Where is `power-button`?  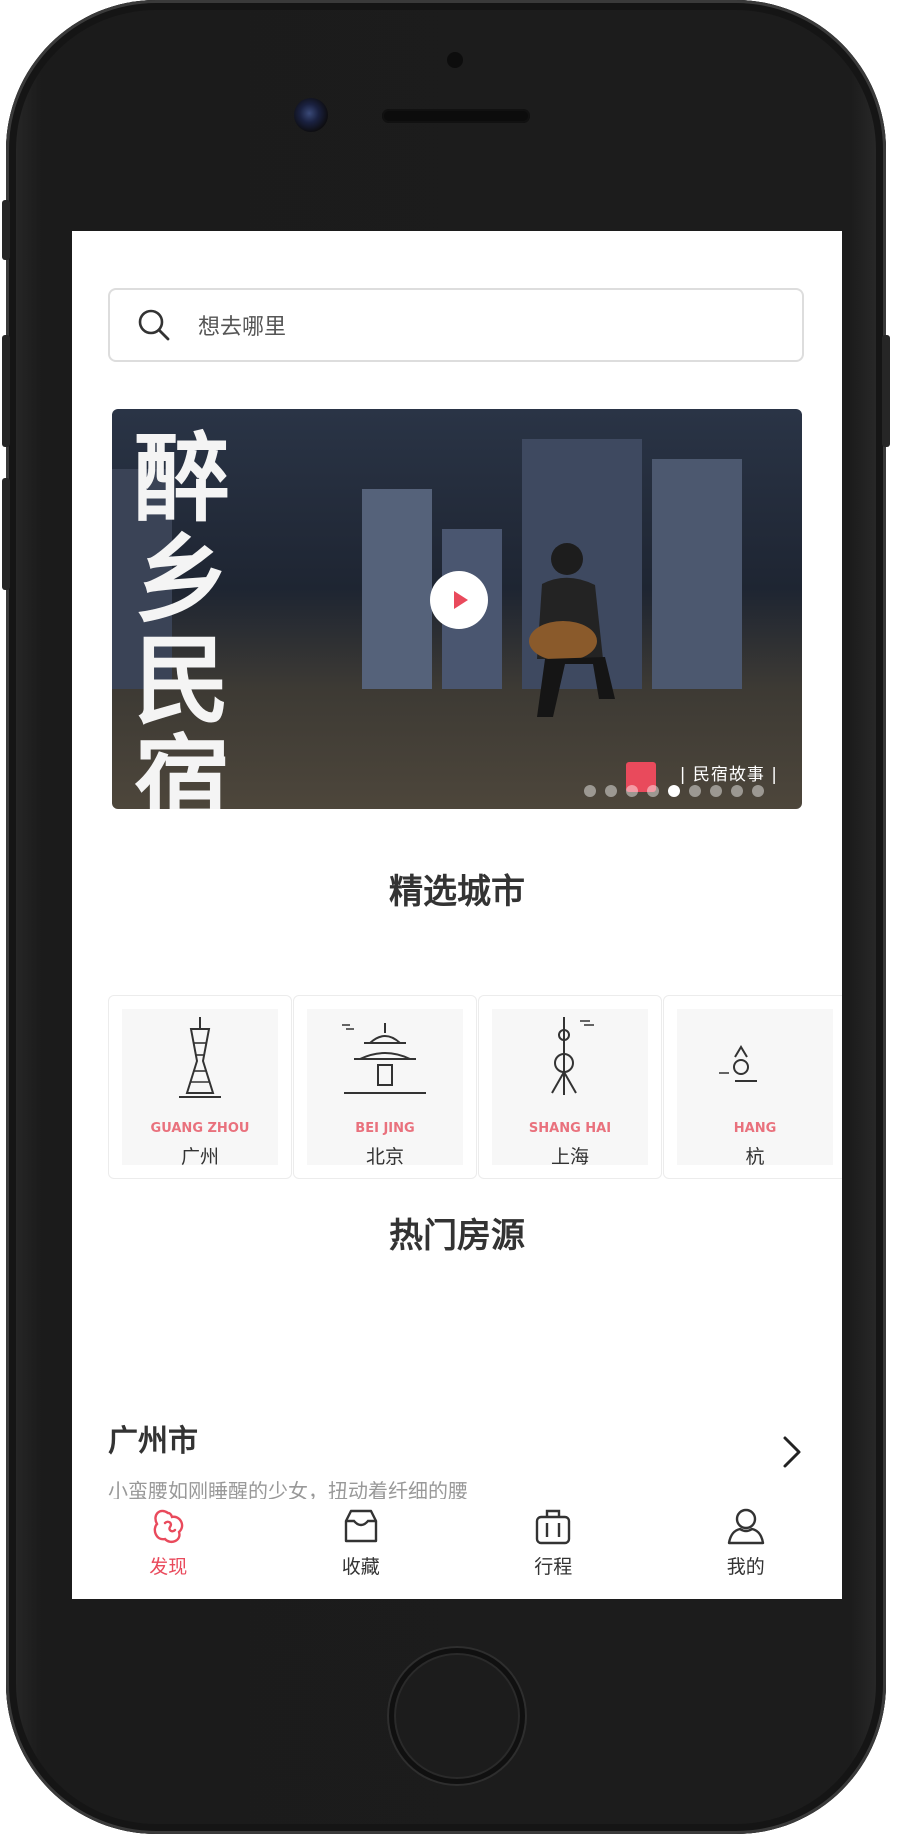 power-button is located at coordinates (886, 391).